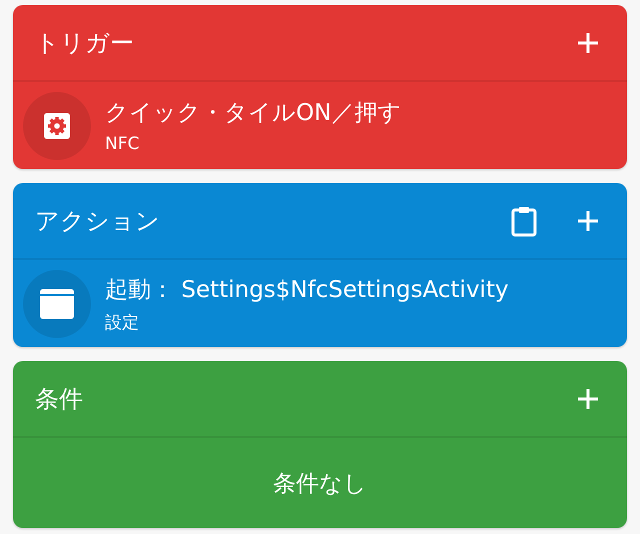 This screenshot has width=640, height=534. I want to click on item-subtitle: NFC, so click(122, 144).